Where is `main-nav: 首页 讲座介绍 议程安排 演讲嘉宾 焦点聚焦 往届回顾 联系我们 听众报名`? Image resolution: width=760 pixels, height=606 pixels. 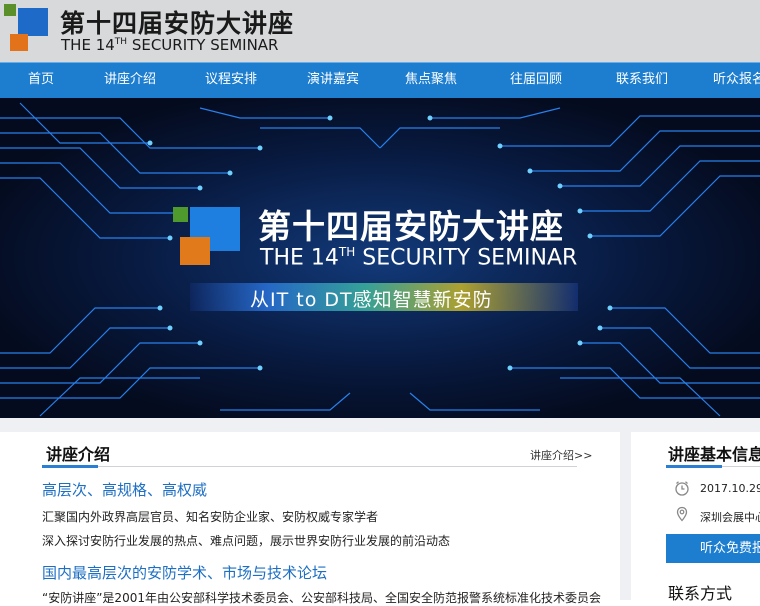 main-nav: 首页 讲座介绍 议程安排 演讲嘉宾 焦点聚焦 往届回顾 联系我们 听众报名 is located at coordinates (380, 80).